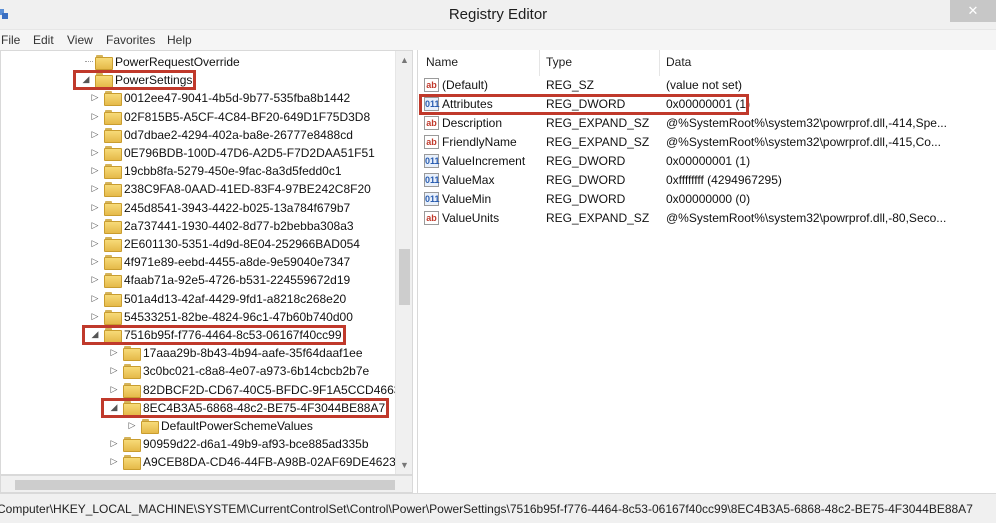 The height and width of the screenshot is (523, 996). I want to click on tree-node: ▷ 245d8541-3943-4422-b025-13a784f679b7, so click(198, 208).